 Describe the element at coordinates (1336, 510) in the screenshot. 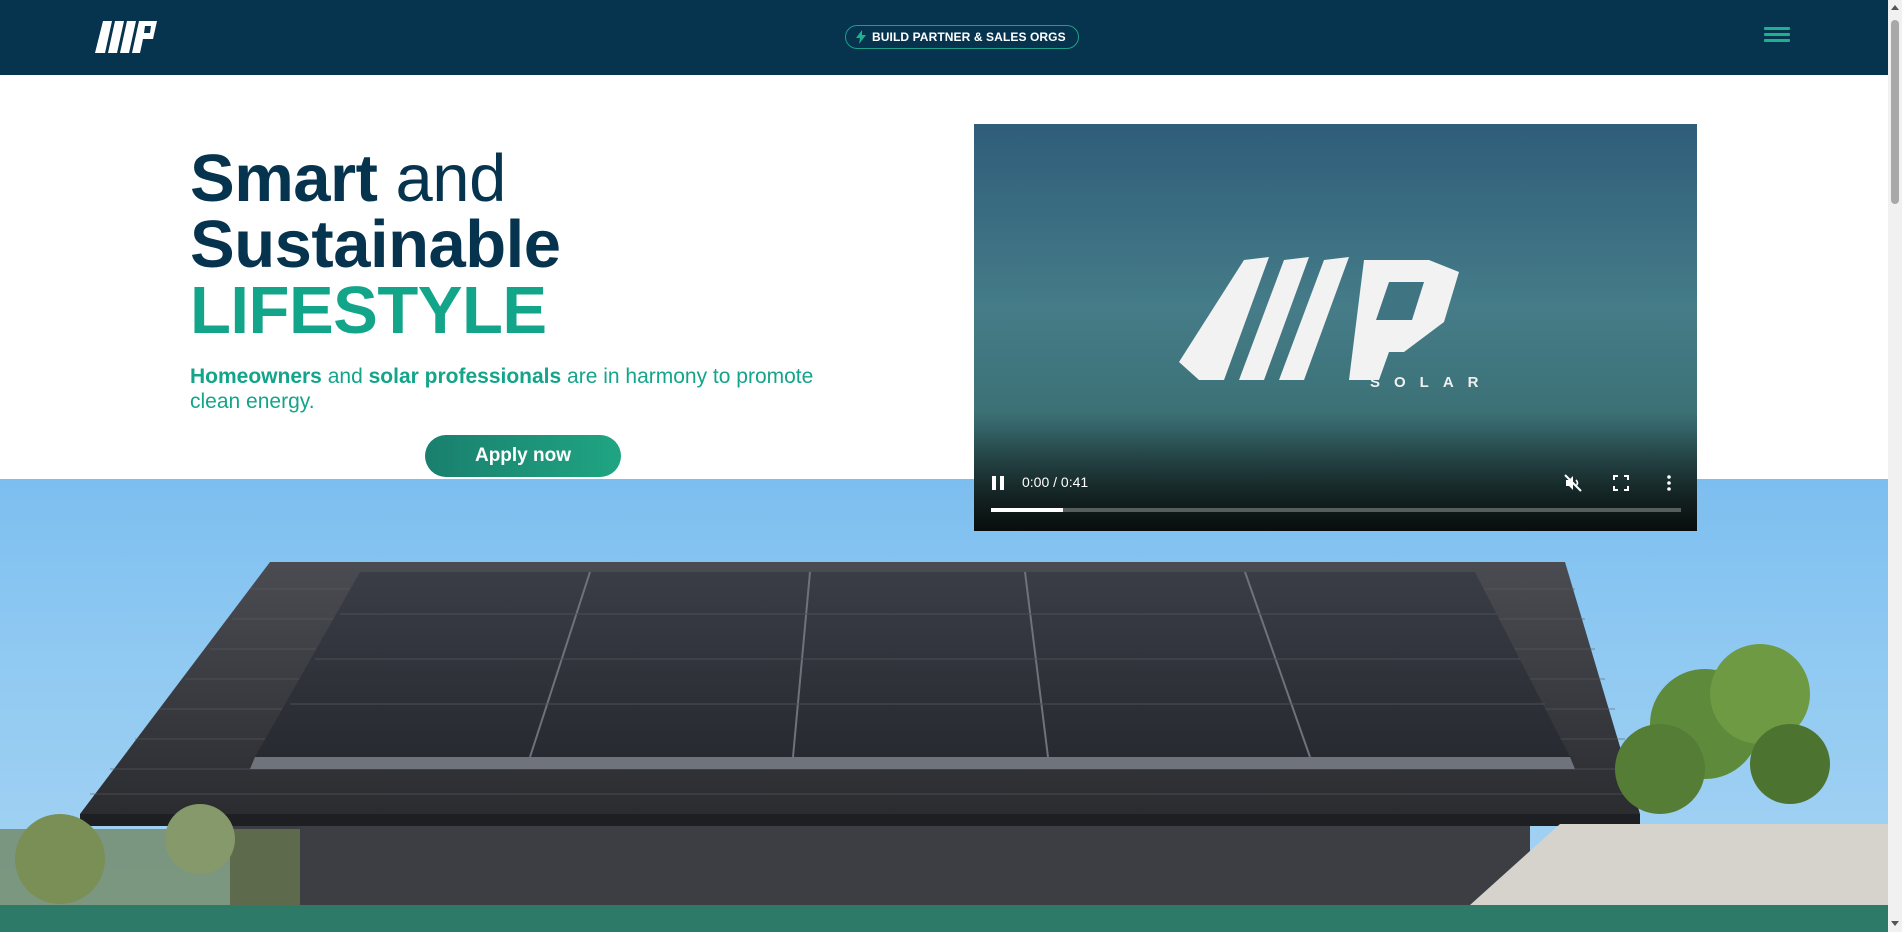

I see `video-progress-bar` at that location.